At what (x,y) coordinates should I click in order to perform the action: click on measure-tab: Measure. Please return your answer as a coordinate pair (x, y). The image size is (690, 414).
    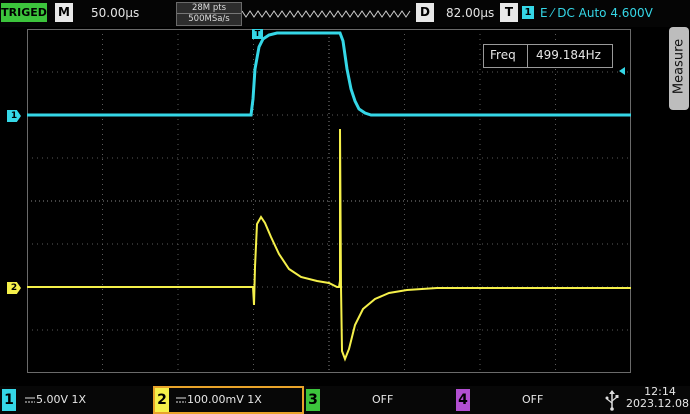
    Looking at the image, I should click on (679, 68).